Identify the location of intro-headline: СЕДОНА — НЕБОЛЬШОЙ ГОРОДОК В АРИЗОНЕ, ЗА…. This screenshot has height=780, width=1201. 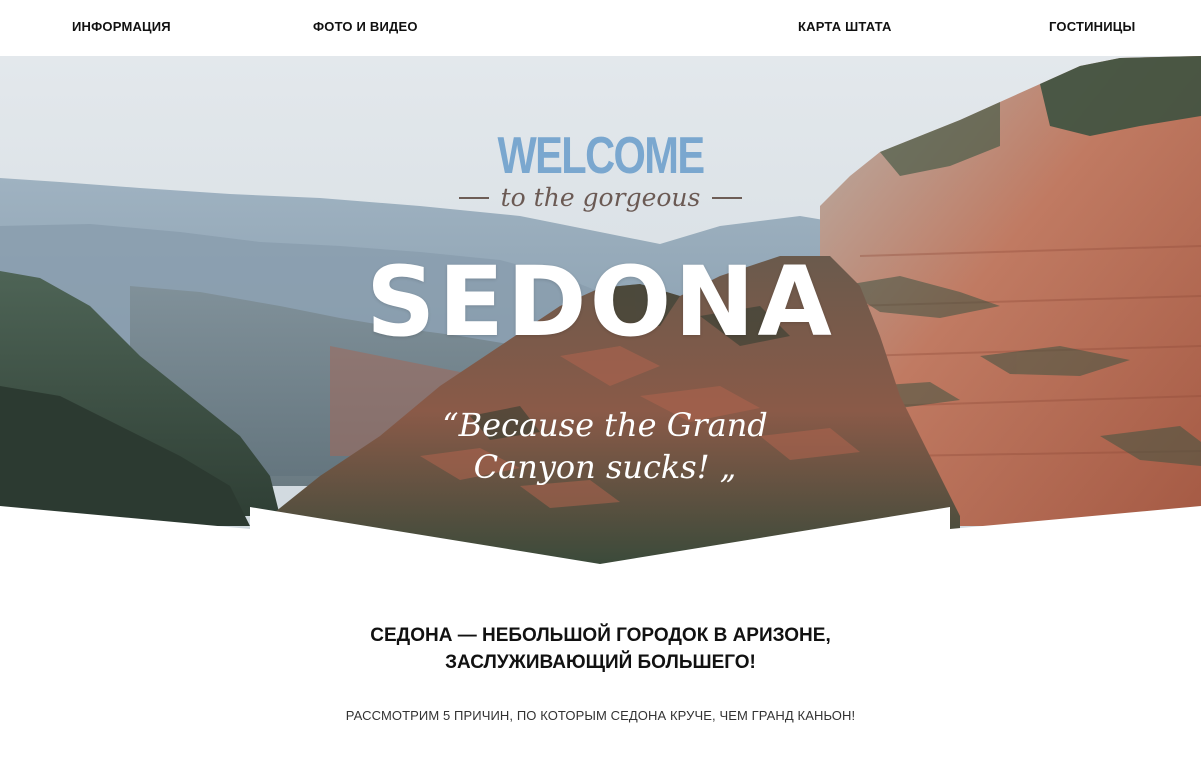
(600, 649).